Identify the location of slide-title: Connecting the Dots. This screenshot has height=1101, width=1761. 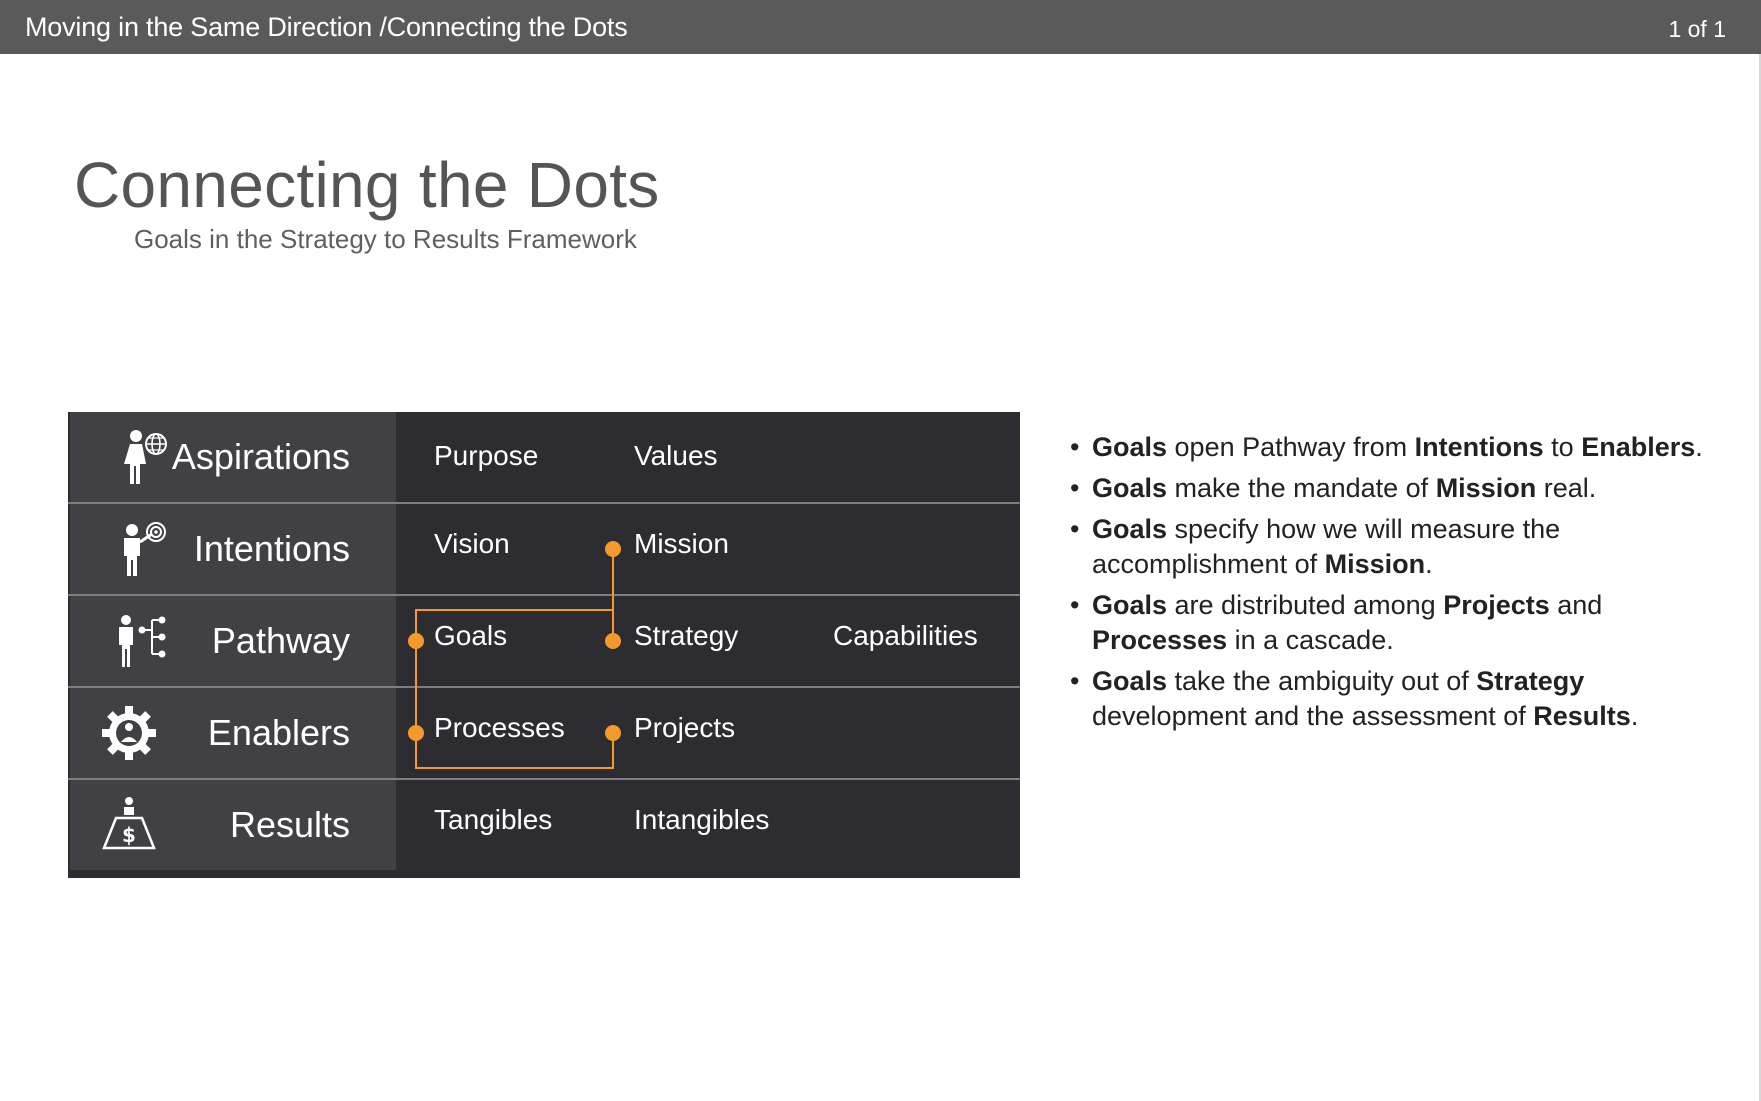
(367, 185).